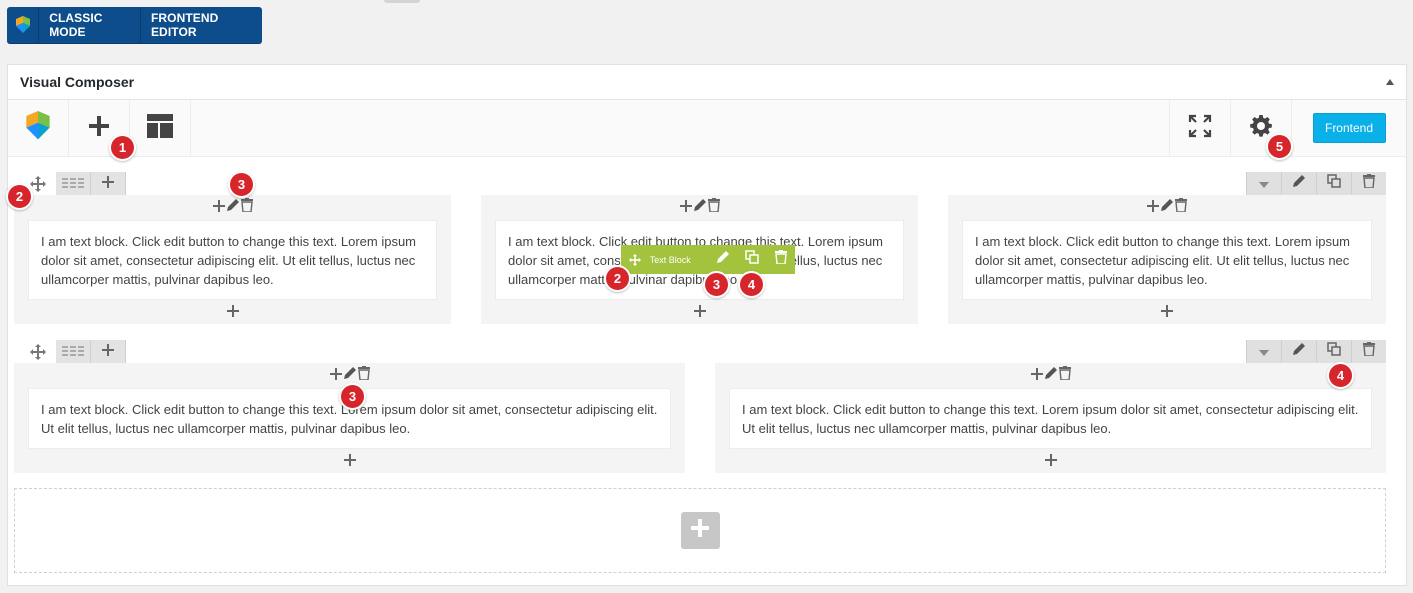 This screenshot has height=593, width=1413. I want to click on frontend-button: Frontend, so click(1349, 128).